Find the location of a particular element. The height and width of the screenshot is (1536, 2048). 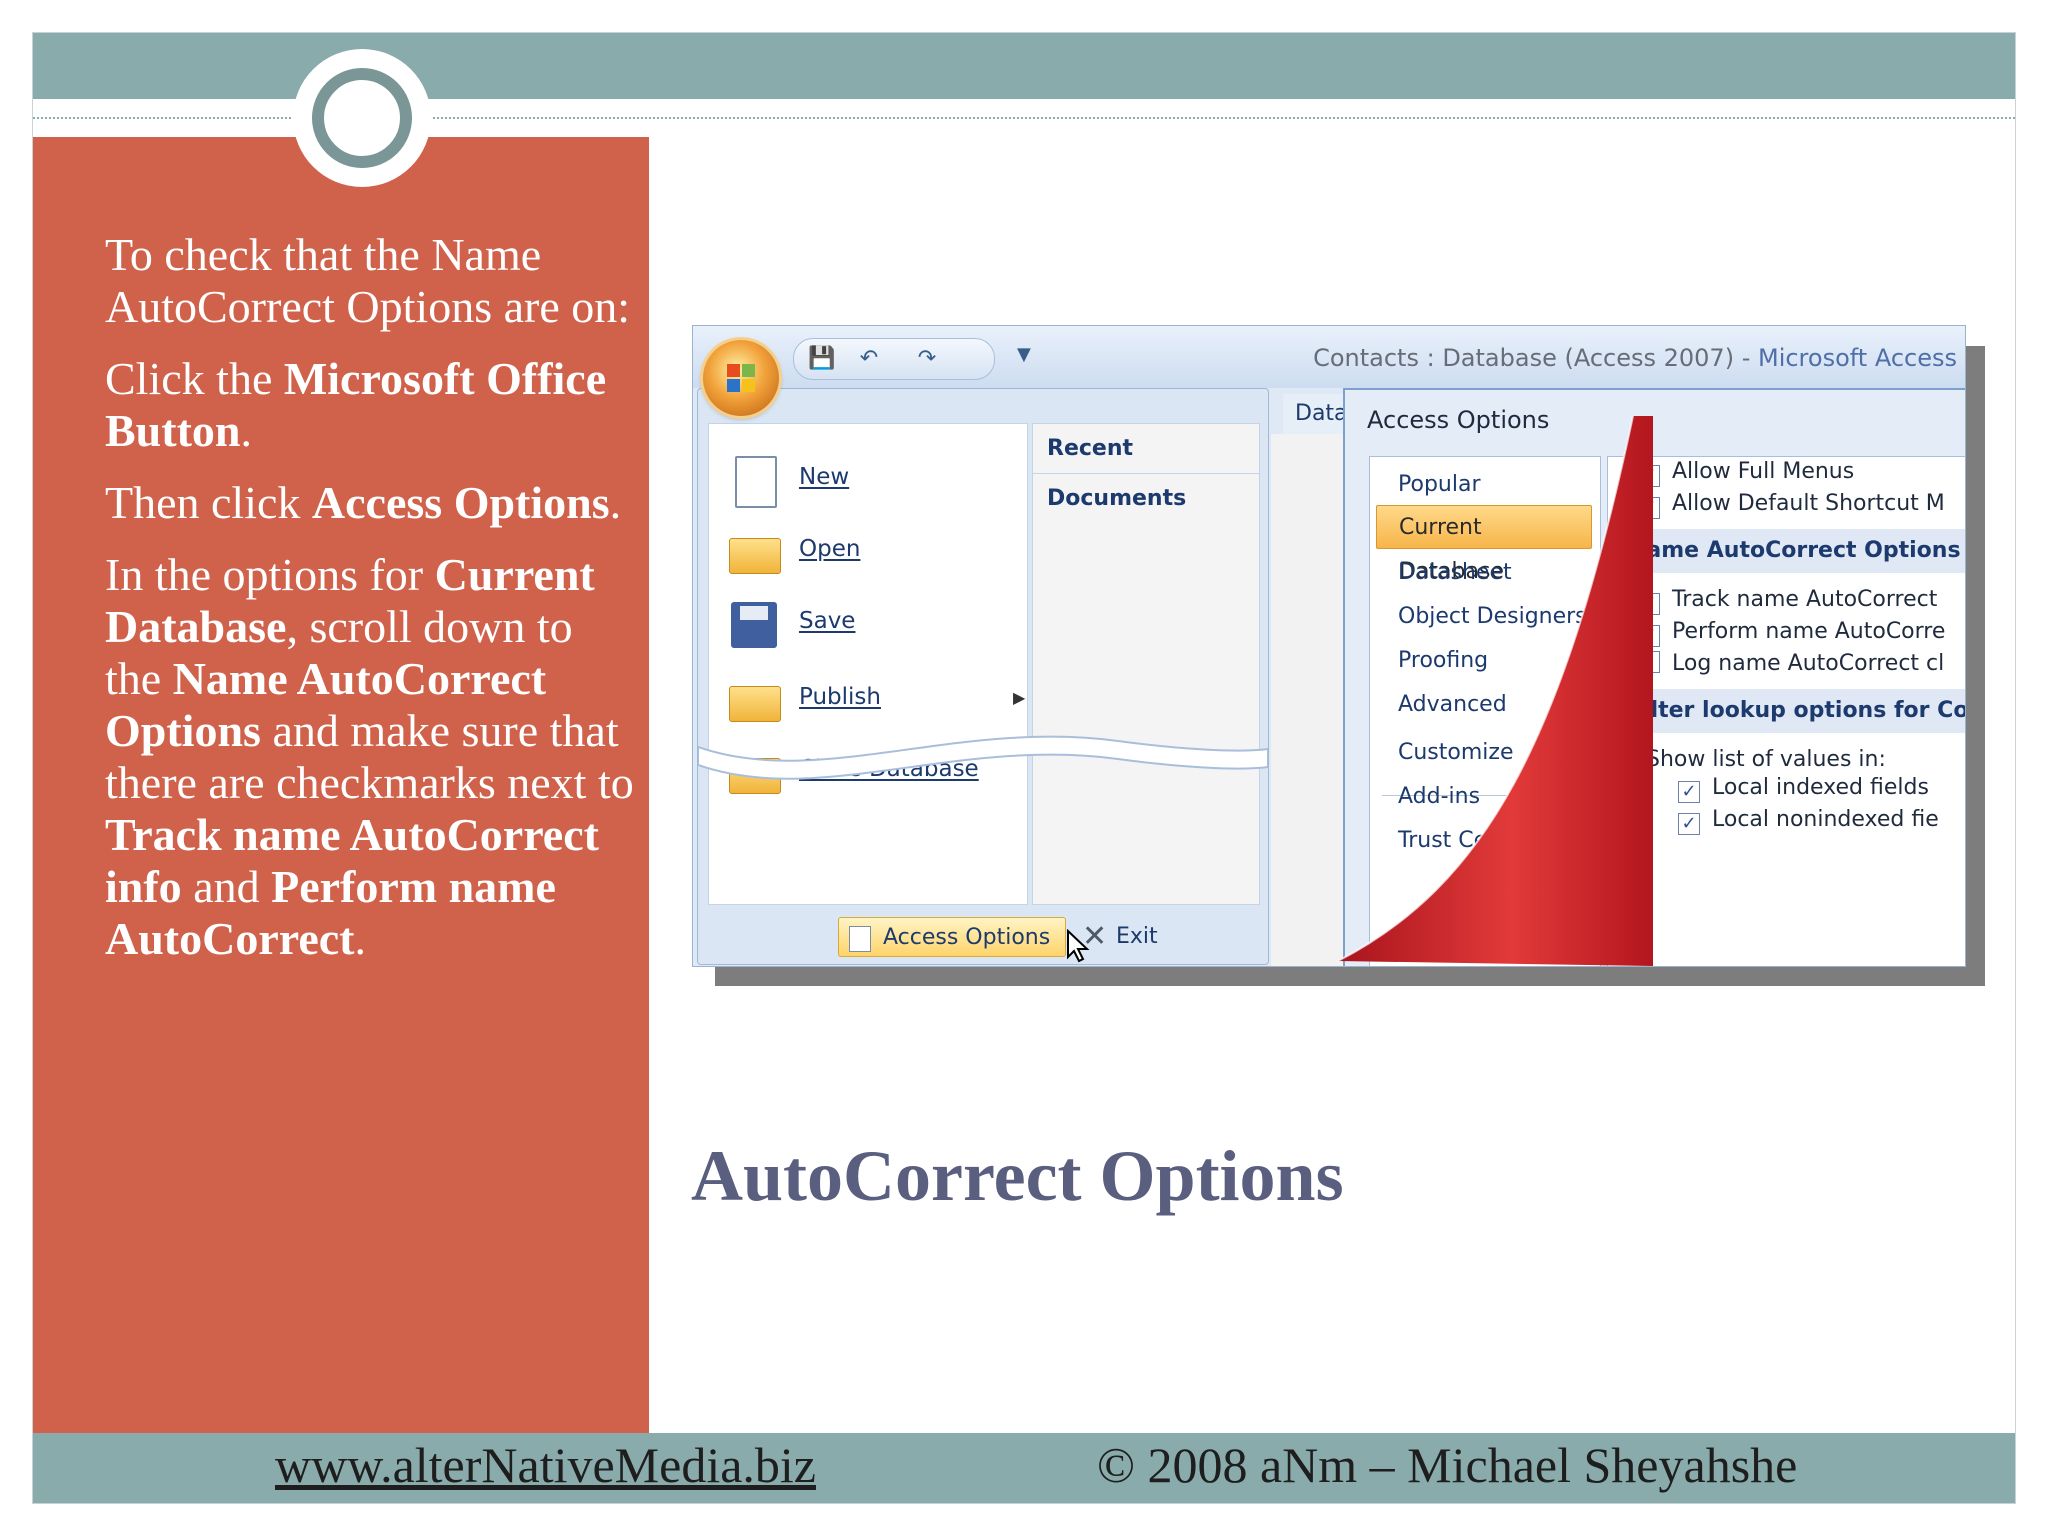

checkbox-label: Allow Full Menus is located at coordinates (1763, 471).